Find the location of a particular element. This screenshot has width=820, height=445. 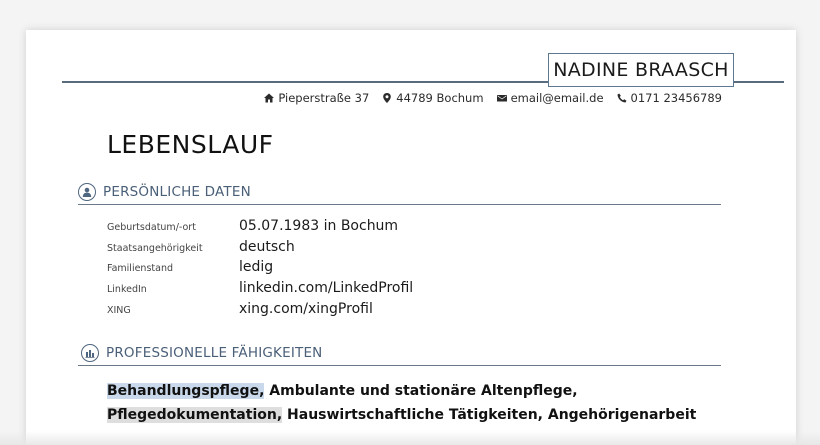

name-box: NADINE BRAASCH is located at coordinates (641, 70).